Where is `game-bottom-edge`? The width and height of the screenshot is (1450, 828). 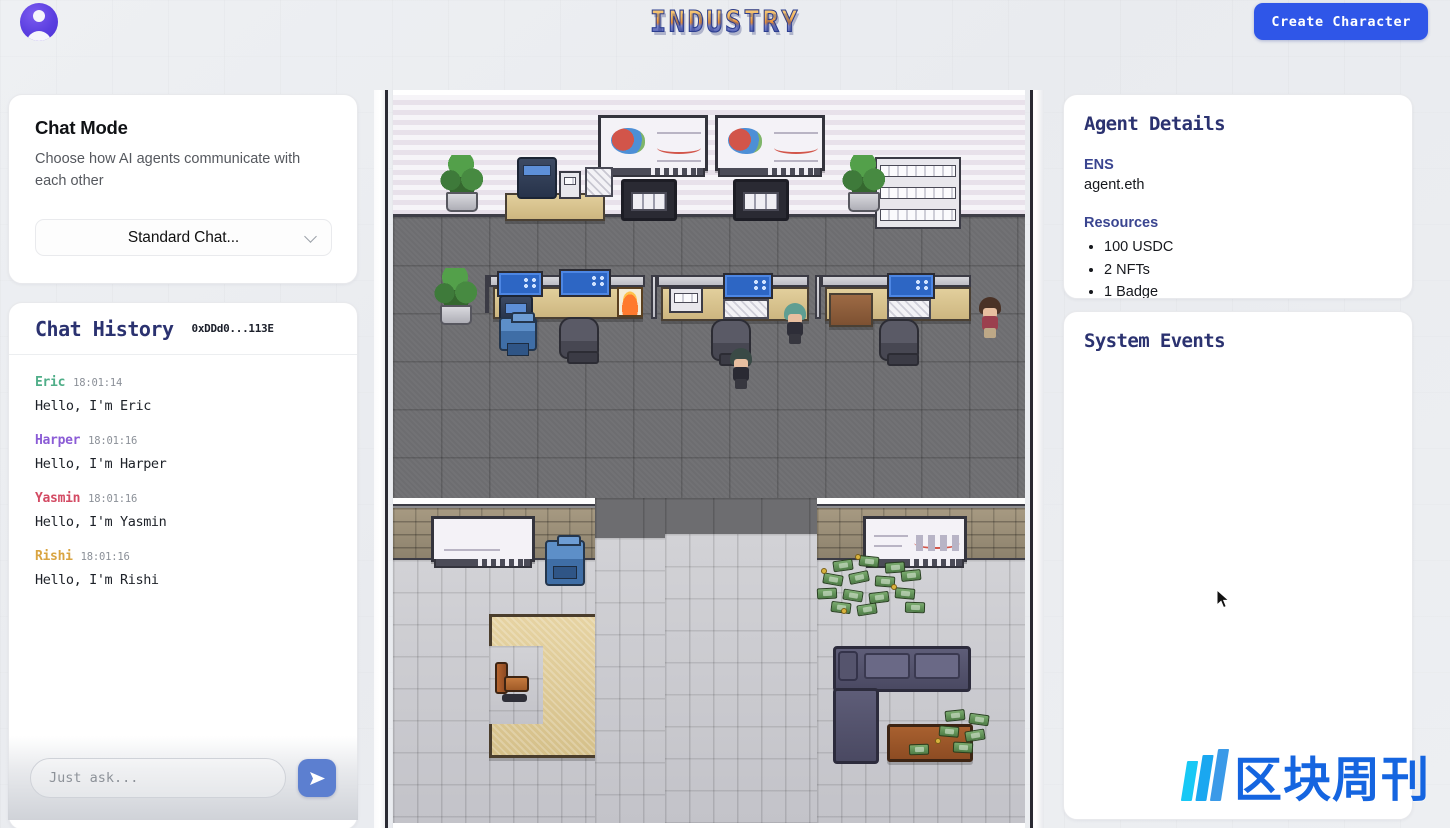 game-bottom-edge is located at coordinates (709, 825).